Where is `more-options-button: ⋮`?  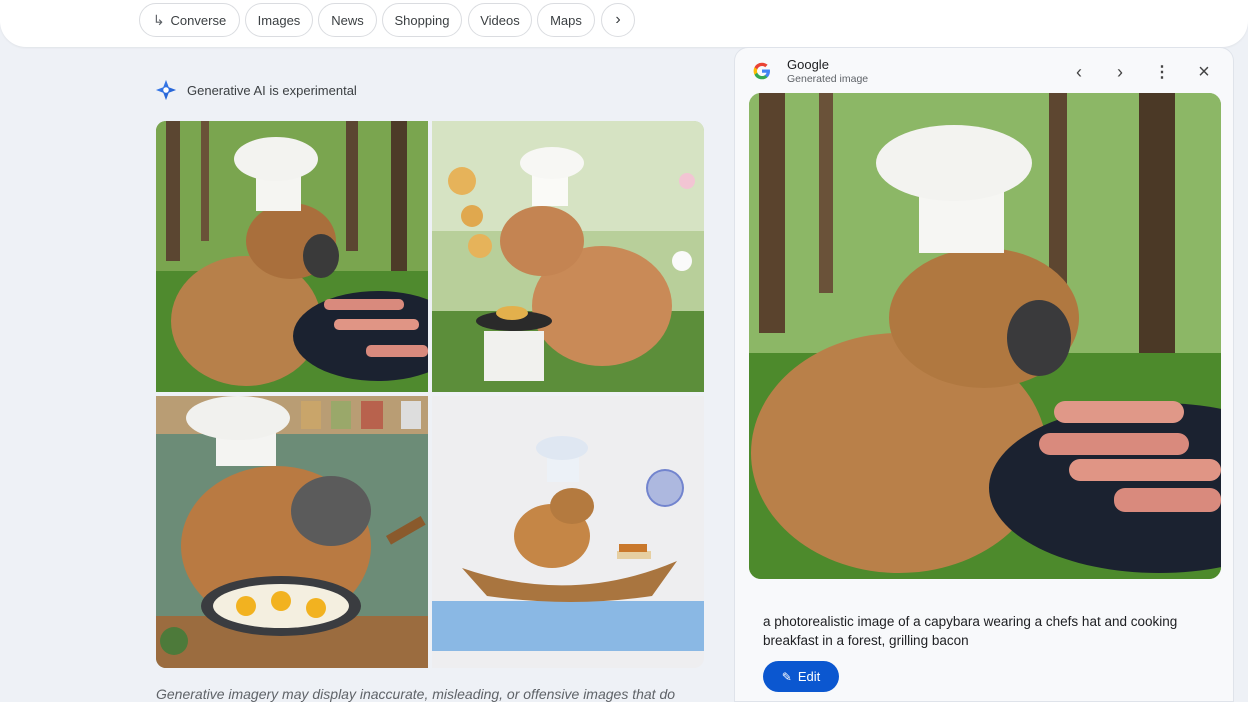 more-options-button: ⋮ is located at coordinates (1162, 72).